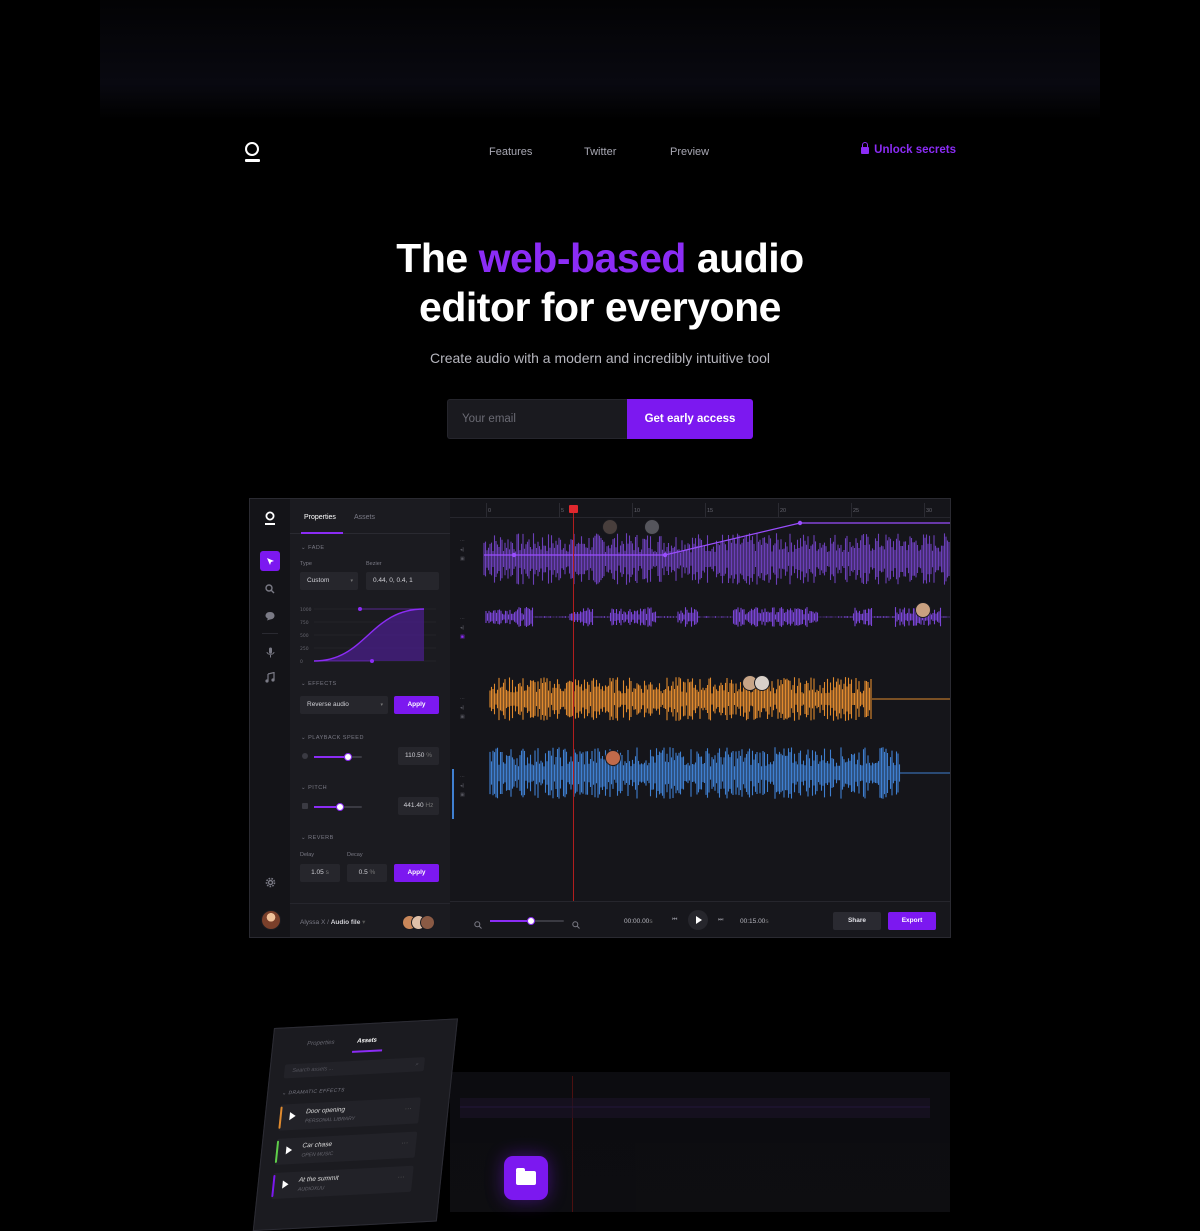 The width and height of the screenshot is (1200, 1231). I want to click on collaborator-avatar, so click(427, 922).